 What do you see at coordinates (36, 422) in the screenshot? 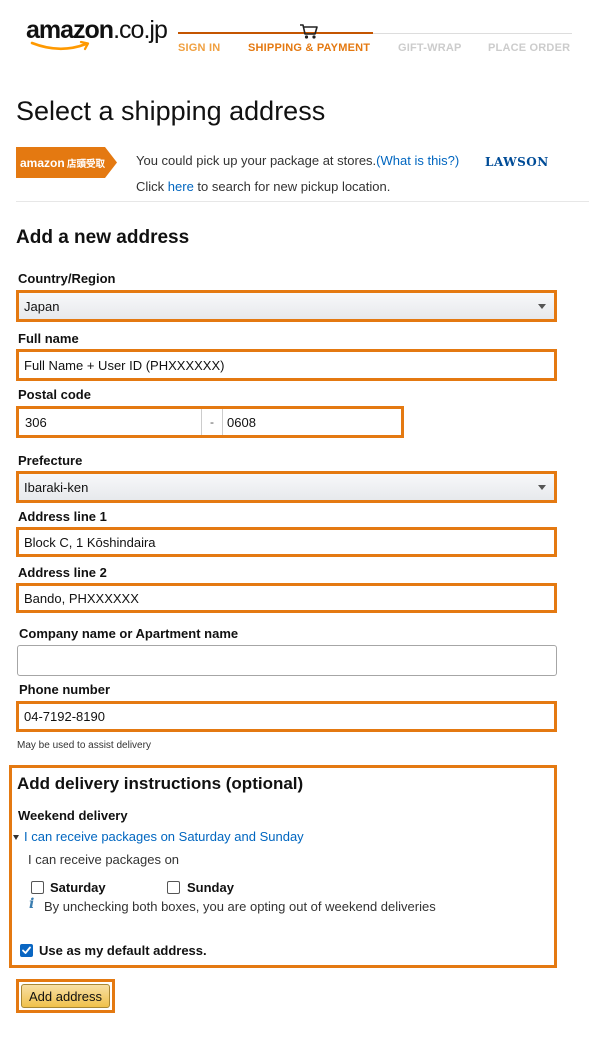
I see `postal-code-input-1: 306` at bounding box center [36, 422].